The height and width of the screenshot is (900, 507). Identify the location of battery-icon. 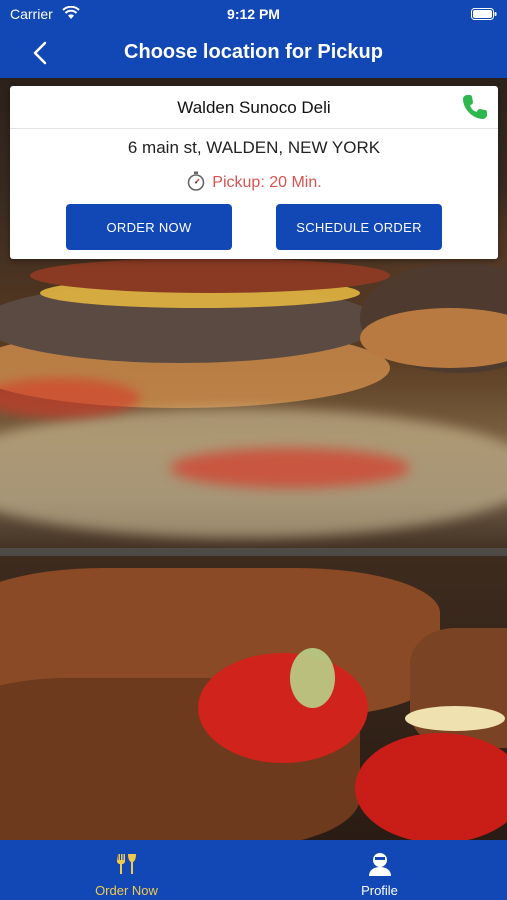
(484, 14).